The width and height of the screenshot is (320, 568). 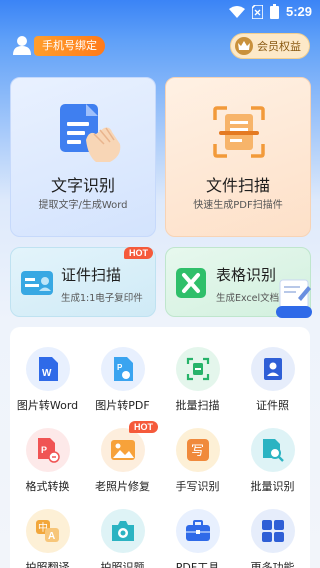 What do you see at coordinates (238, 205) in the screenshot?
I see `file-scan-subtitle: 快速生成PDF扫描件` at bounding box center [238, 205].